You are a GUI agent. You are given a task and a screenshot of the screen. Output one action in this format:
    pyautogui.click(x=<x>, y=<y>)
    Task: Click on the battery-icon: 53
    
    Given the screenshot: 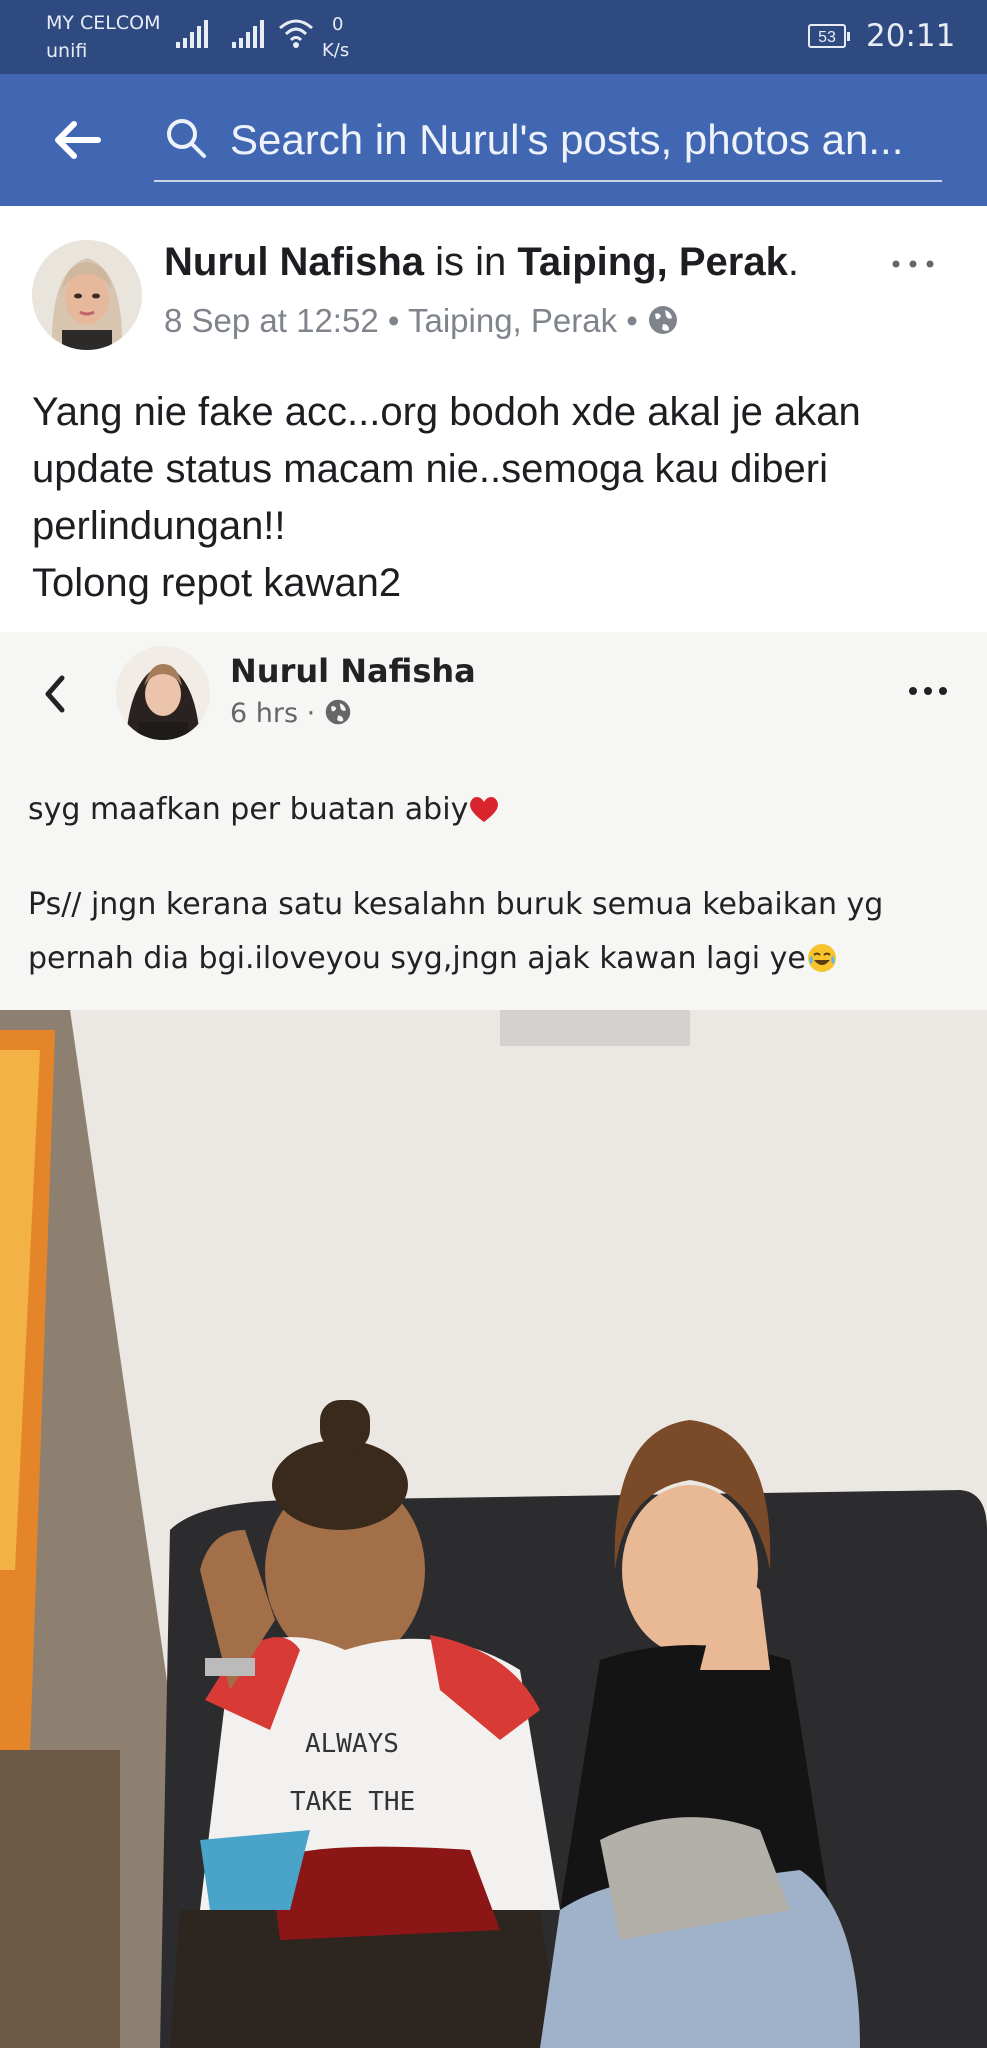 What is the action you would take?
    pyautogui.click(x=829, y=36)
    